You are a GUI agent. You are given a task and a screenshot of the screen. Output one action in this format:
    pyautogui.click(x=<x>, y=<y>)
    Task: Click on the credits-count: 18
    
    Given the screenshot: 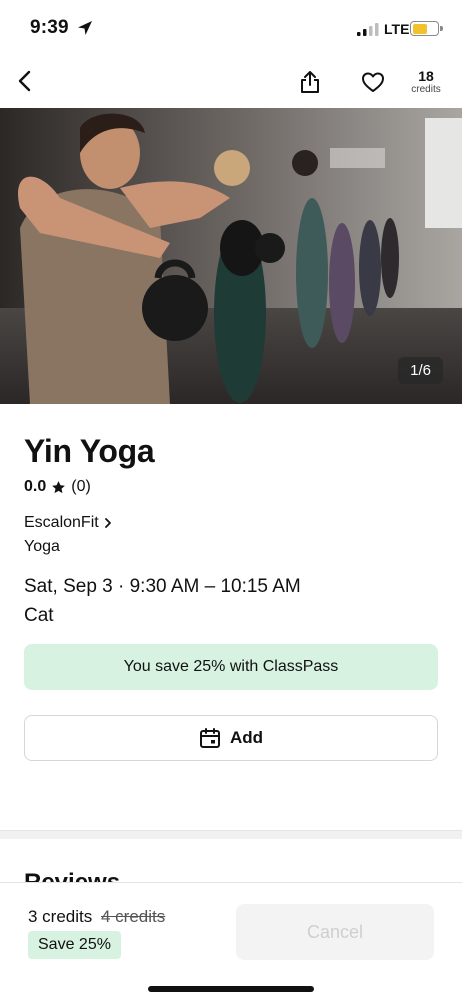 What is the action you would take?
    pyautogui.click(x=426, y=76)
    